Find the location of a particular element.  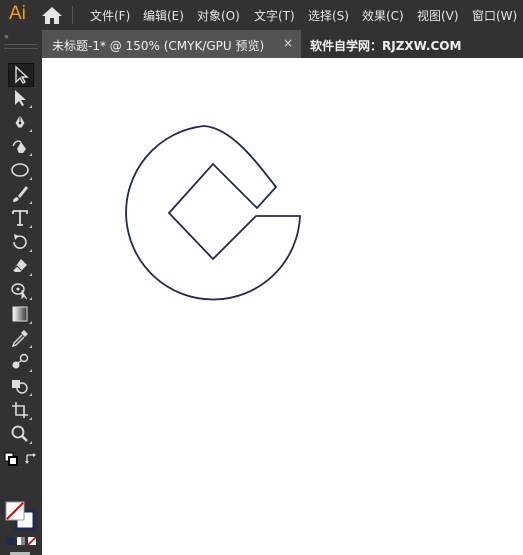

direct-selection-tool is located at coordinates (20, 98).